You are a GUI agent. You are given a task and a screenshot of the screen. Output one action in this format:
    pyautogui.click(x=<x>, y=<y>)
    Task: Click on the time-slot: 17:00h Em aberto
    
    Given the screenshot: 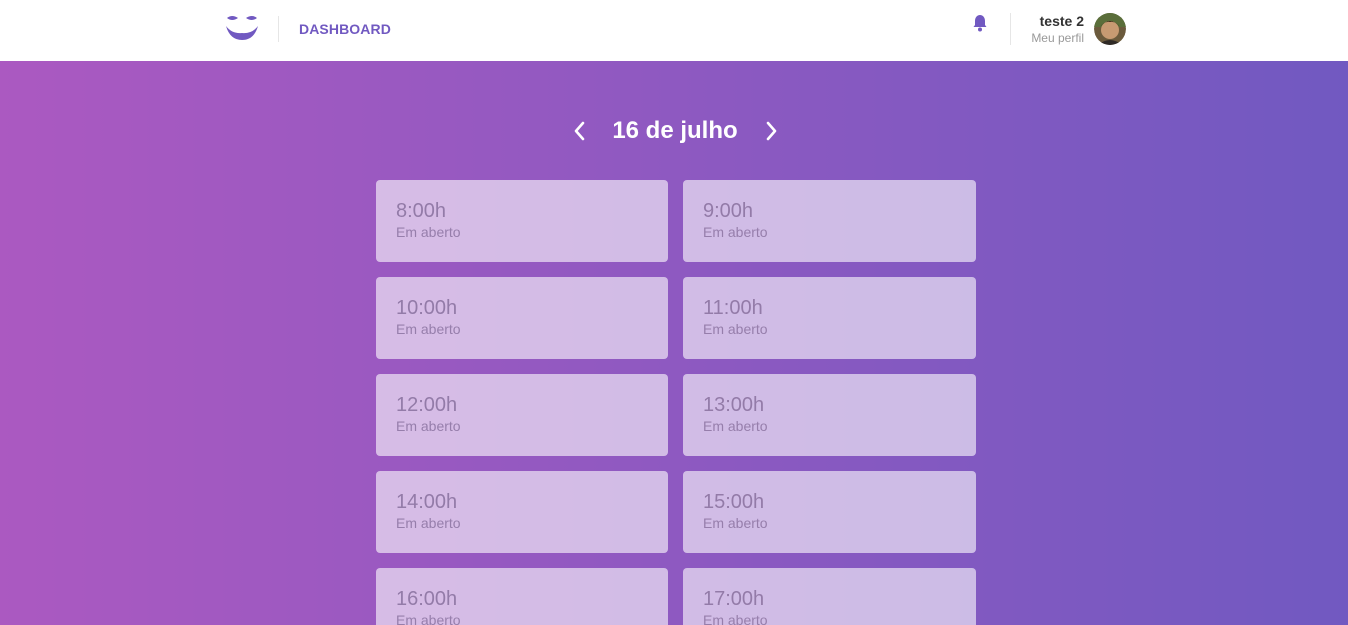 What is the action you would take?
    pyautogui.click(x=829, y=596)
    